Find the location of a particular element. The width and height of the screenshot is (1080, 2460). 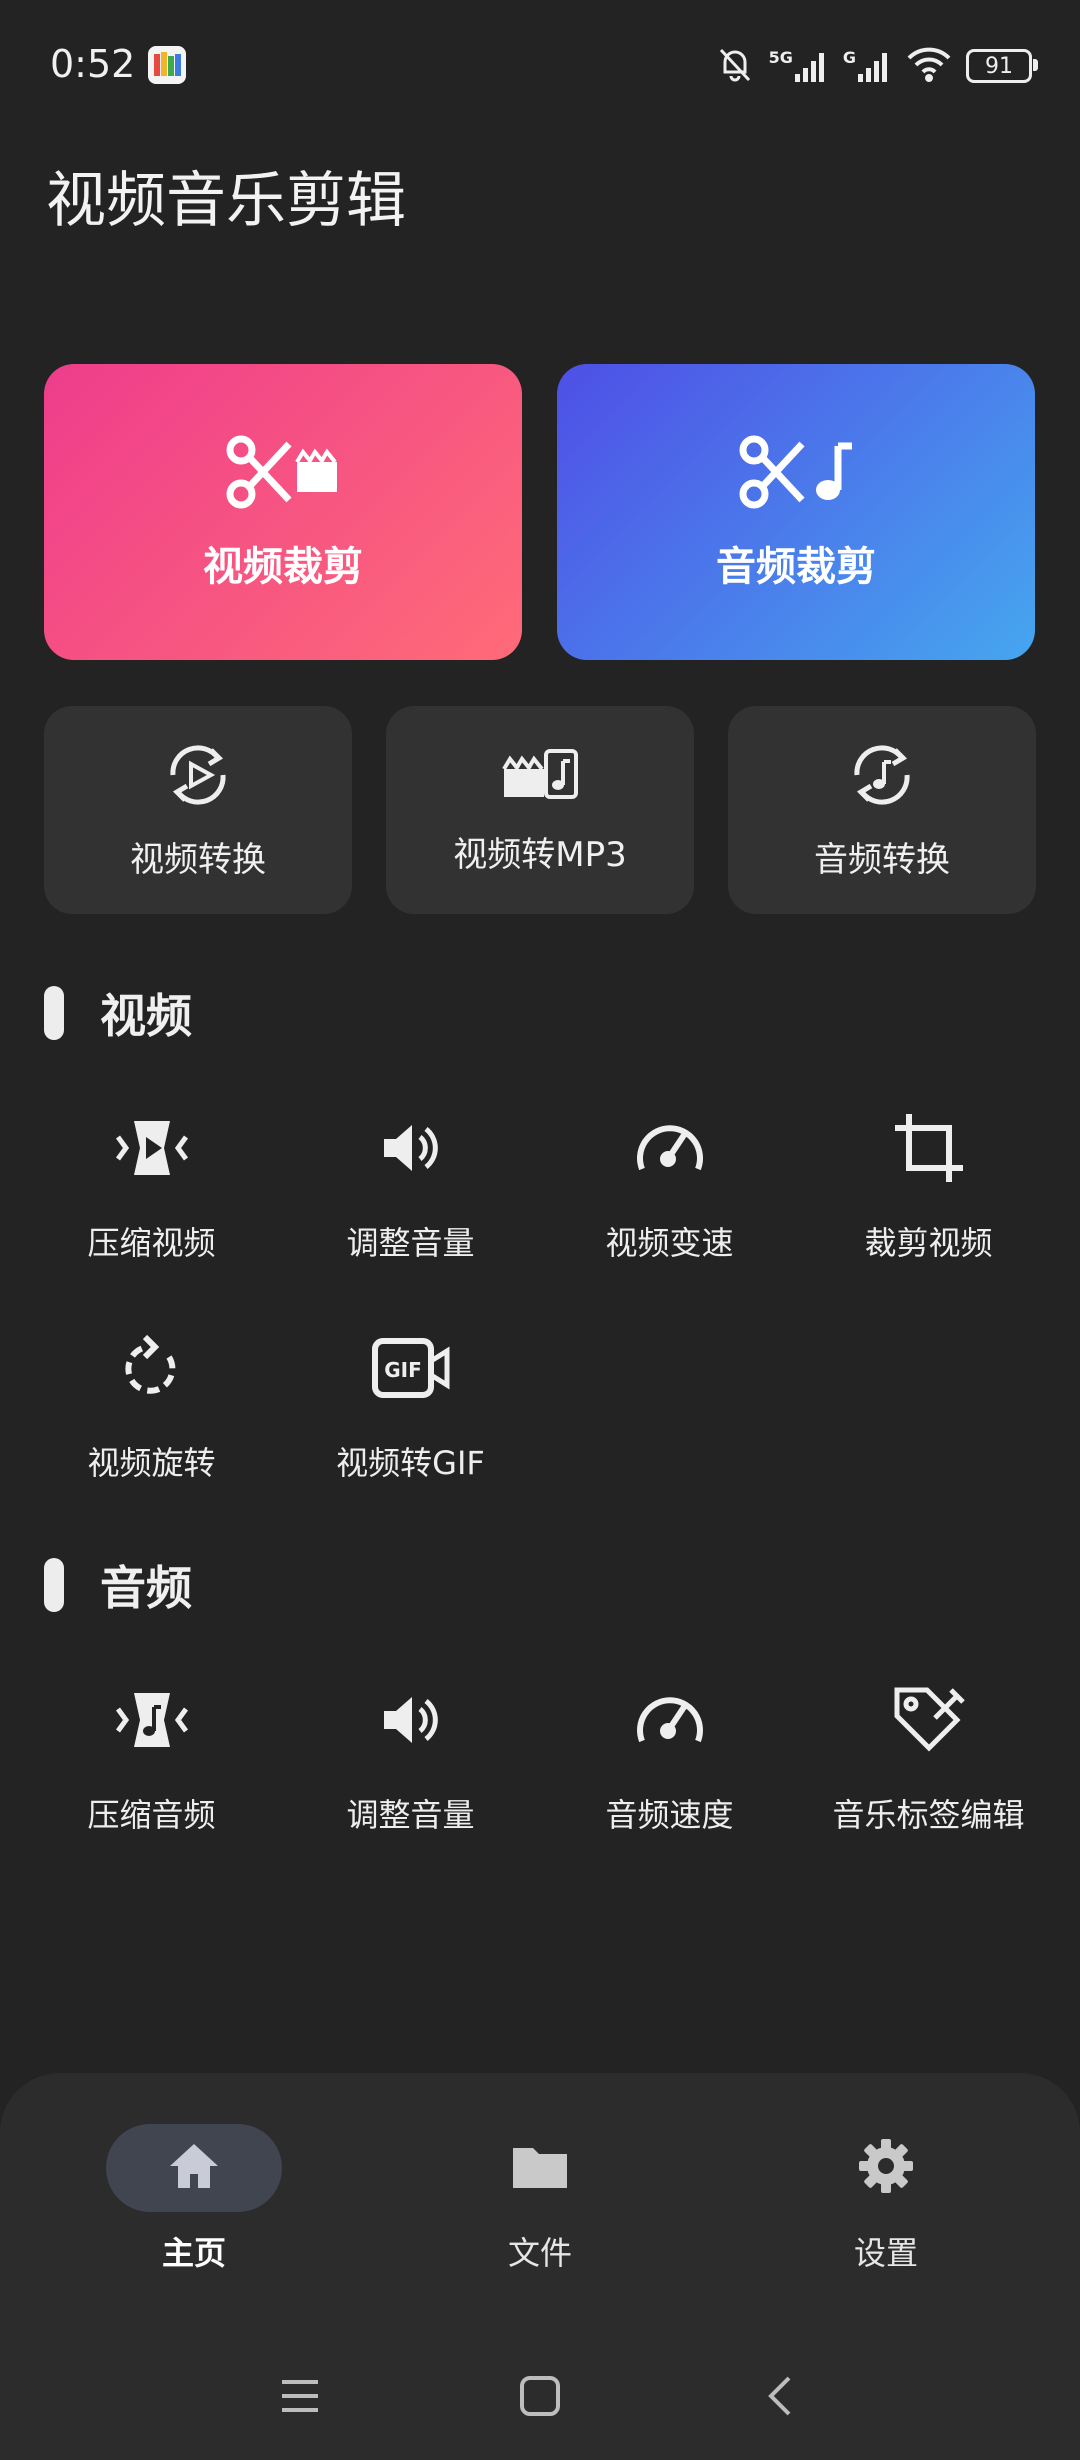

audio-crop-label: 音频裁剪 is located at coordinates (796, 567).